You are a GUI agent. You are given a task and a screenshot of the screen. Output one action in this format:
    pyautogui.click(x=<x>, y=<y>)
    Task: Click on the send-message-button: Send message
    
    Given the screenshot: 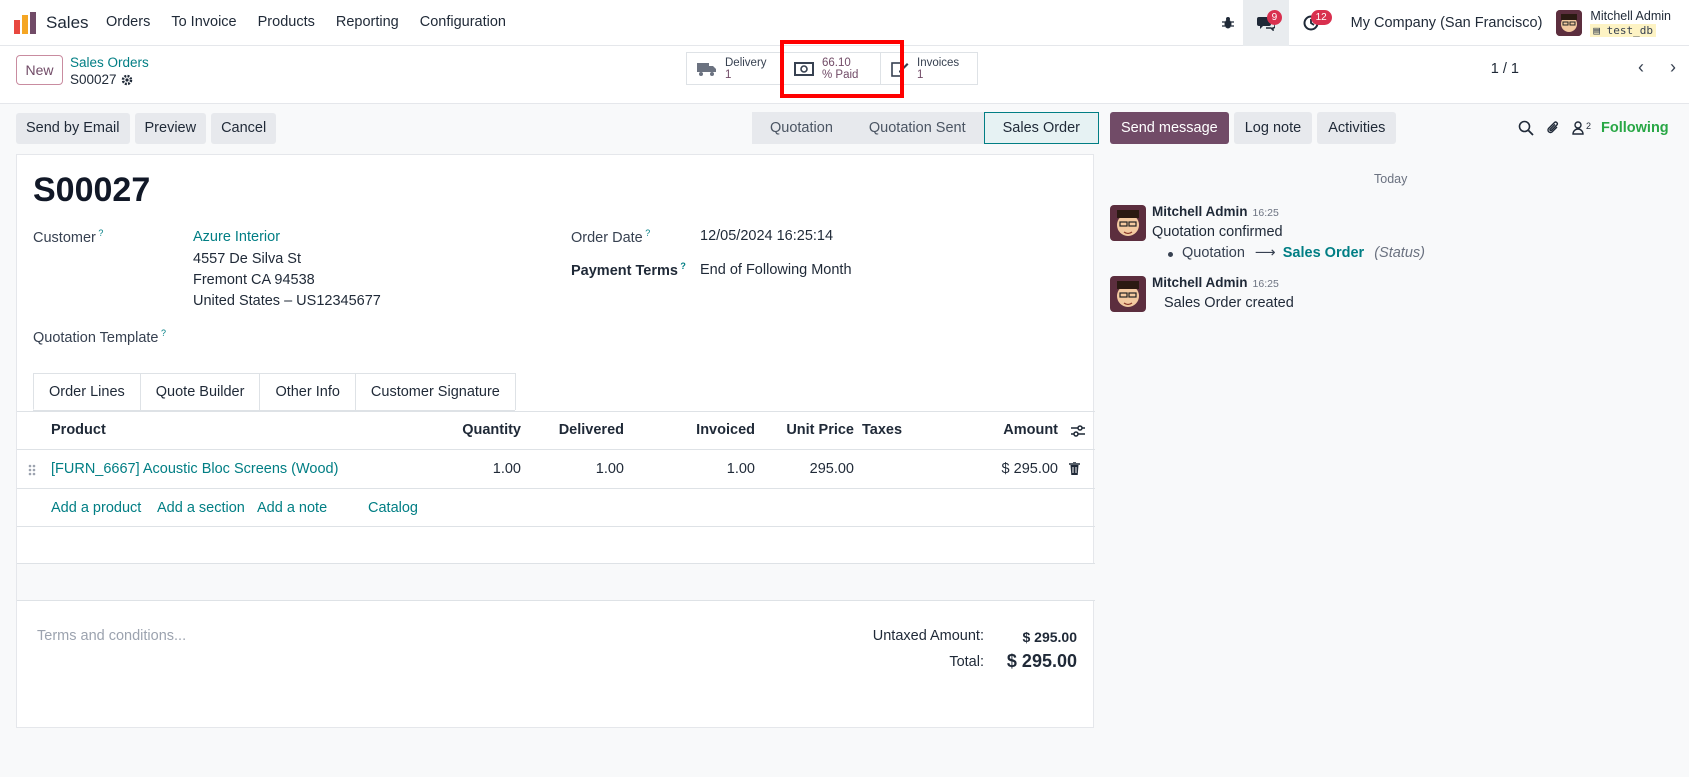 What is the action you would take?
    pyautogui.click(x=1169, y=128)
    